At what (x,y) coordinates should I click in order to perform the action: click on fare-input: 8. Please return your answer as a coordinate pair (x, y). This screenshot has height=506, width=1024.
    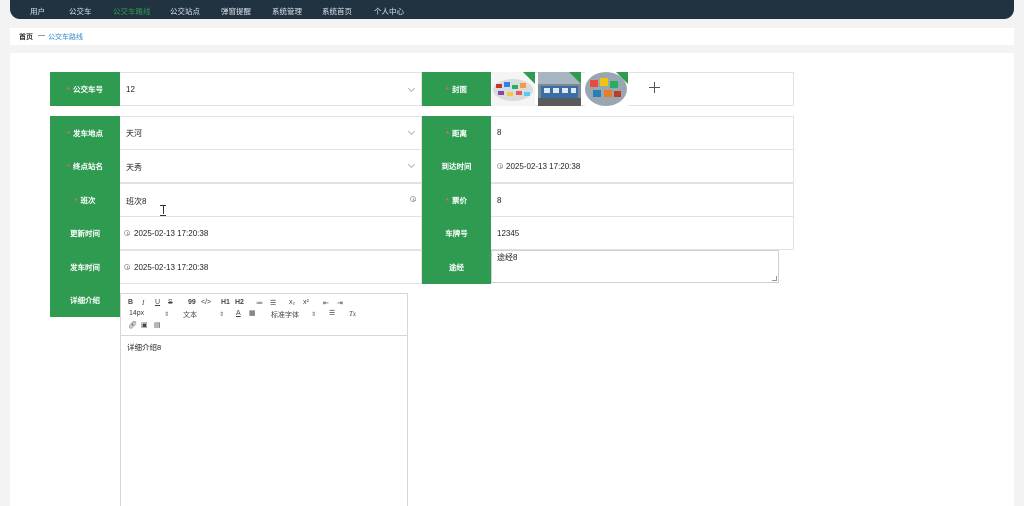
    Looking at the image, I should click on (499, 200).